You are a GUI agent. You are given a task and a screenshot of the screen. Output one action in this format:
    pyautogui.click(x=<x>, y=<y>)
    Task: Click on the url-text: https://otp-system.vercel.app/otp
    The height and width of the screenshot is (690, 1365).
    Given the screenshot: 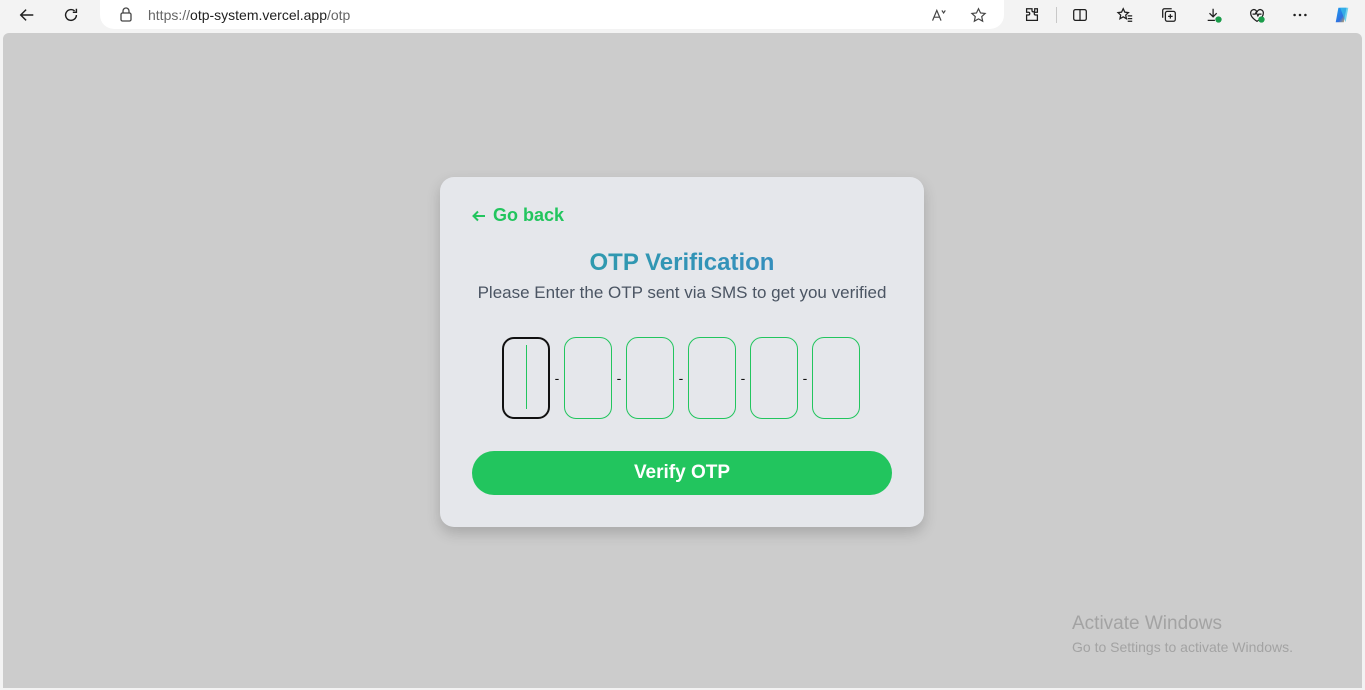 What is the action you would take?
    pyautogui.click(x=249, y=15)
    